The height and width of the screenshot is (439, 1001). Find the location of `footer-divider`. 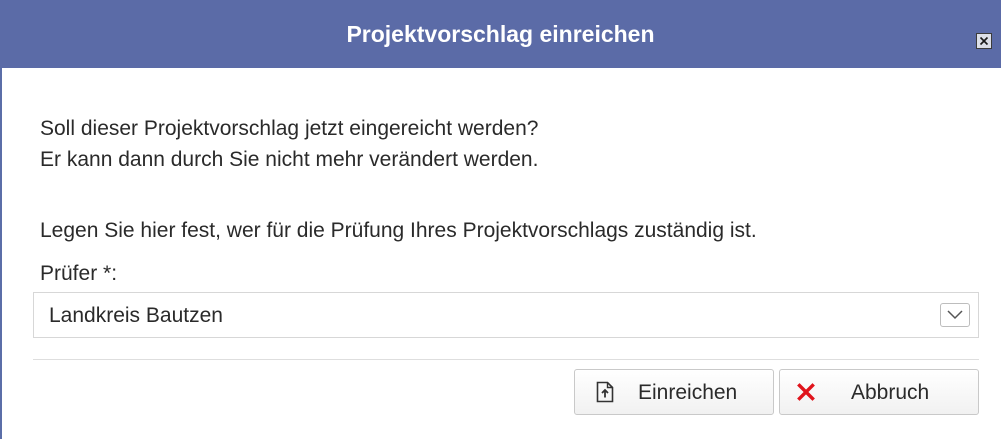

footer-divider is located at coordinates (506, 359).